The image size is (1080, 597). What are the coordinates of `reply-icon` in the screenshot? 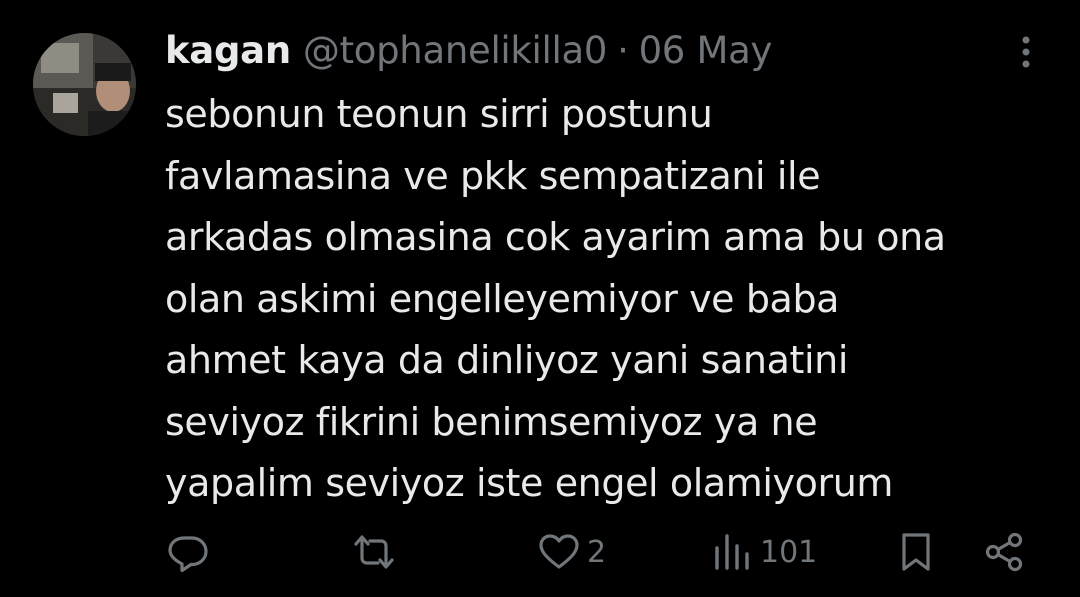 It's located at (188, 554).